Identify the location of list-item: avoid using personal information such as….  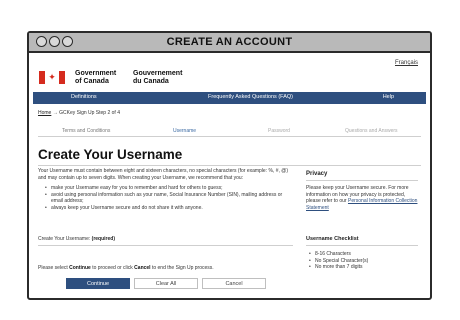
(170, 198).